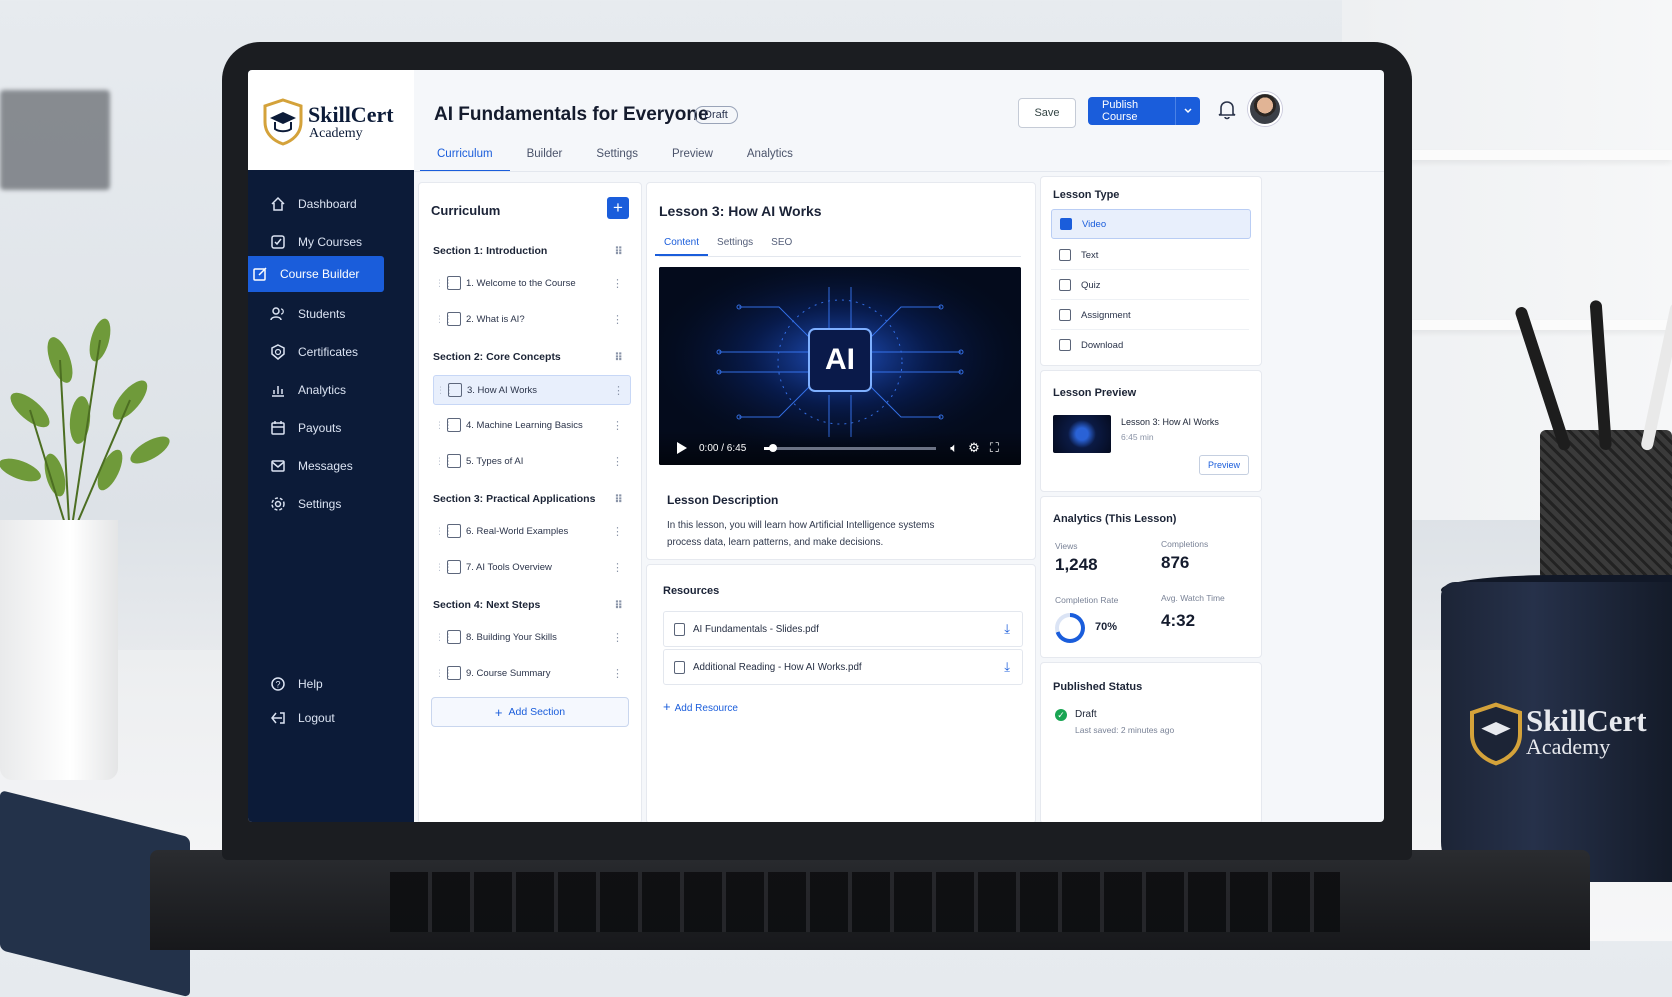  Describe the element at coordinates (843, 629) in the screenshot. I see `resource-item: AI Fundamentals - Slides.pdf ⤓` at that location.